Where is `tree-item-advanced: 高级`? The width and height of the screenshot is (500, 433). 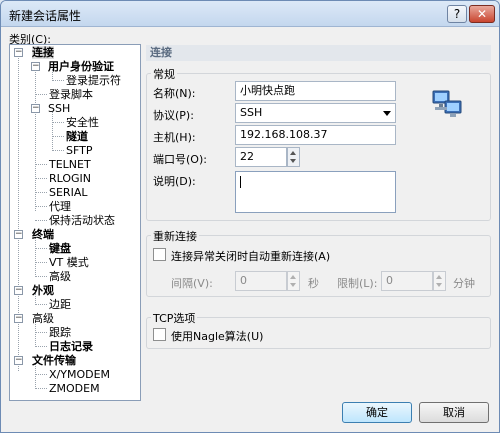 tree-item-advanced: 高级 is located at coordinates (43, 319).